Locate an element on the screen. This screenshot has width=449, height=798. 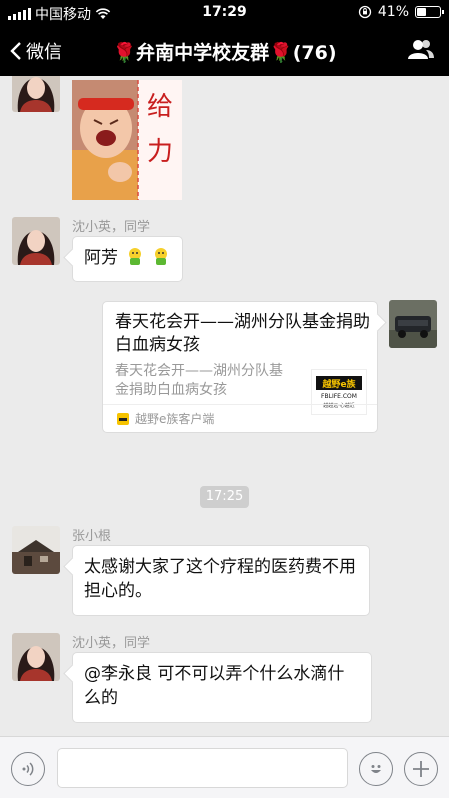
message-text: 阿芳 is located at coordinates (101, 258).